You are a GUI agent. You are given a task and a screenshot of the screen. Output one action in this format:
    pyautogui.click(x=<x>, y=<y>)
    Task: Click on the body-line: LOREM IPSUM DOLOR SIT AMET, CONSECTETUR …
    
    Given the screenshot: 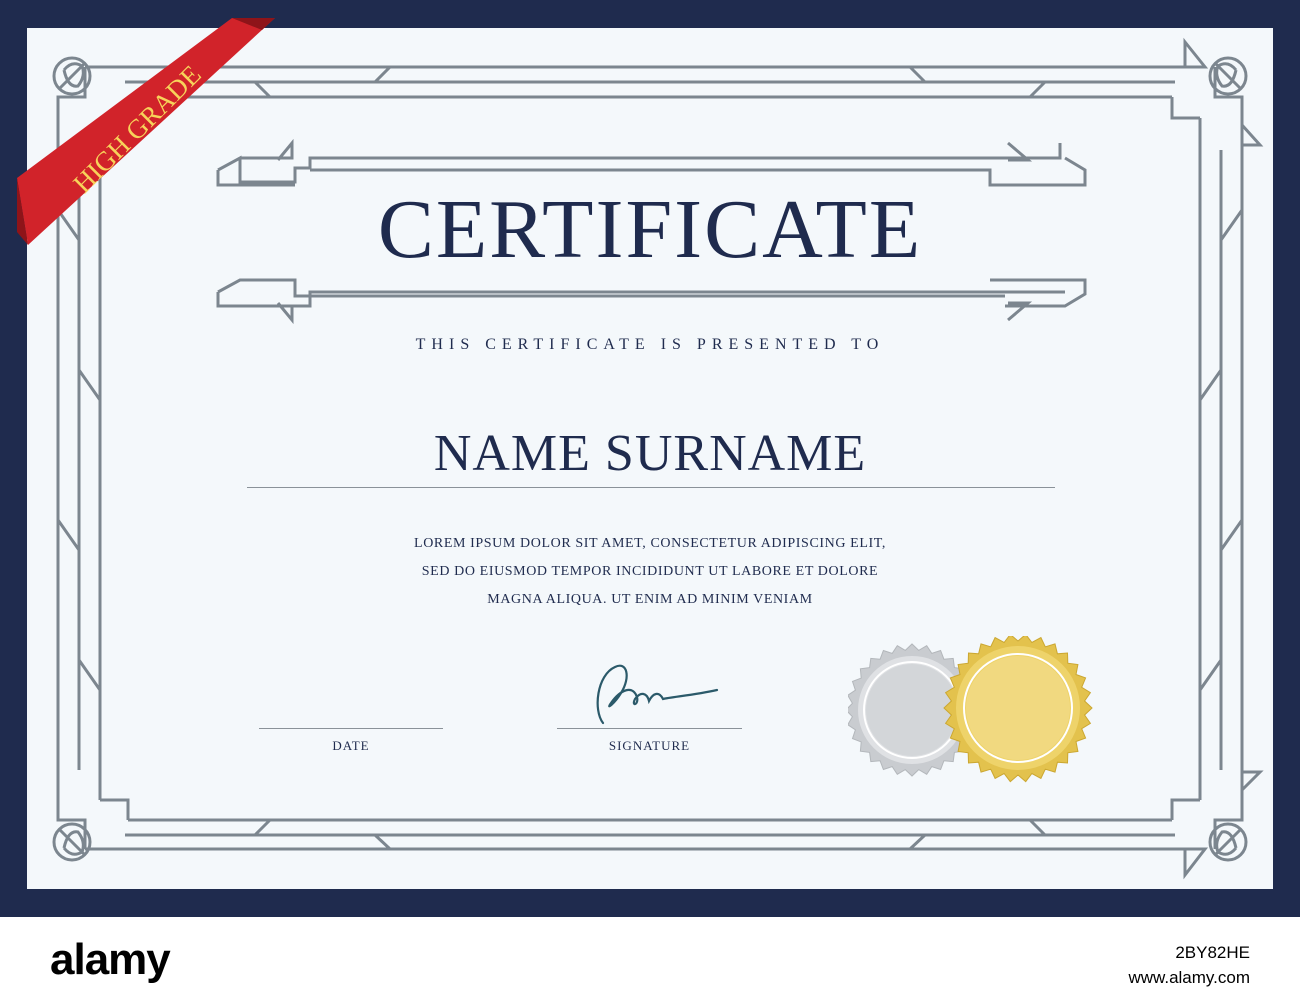 What is the action you would take?
    pyautogui.click(x=650, y=543)
    